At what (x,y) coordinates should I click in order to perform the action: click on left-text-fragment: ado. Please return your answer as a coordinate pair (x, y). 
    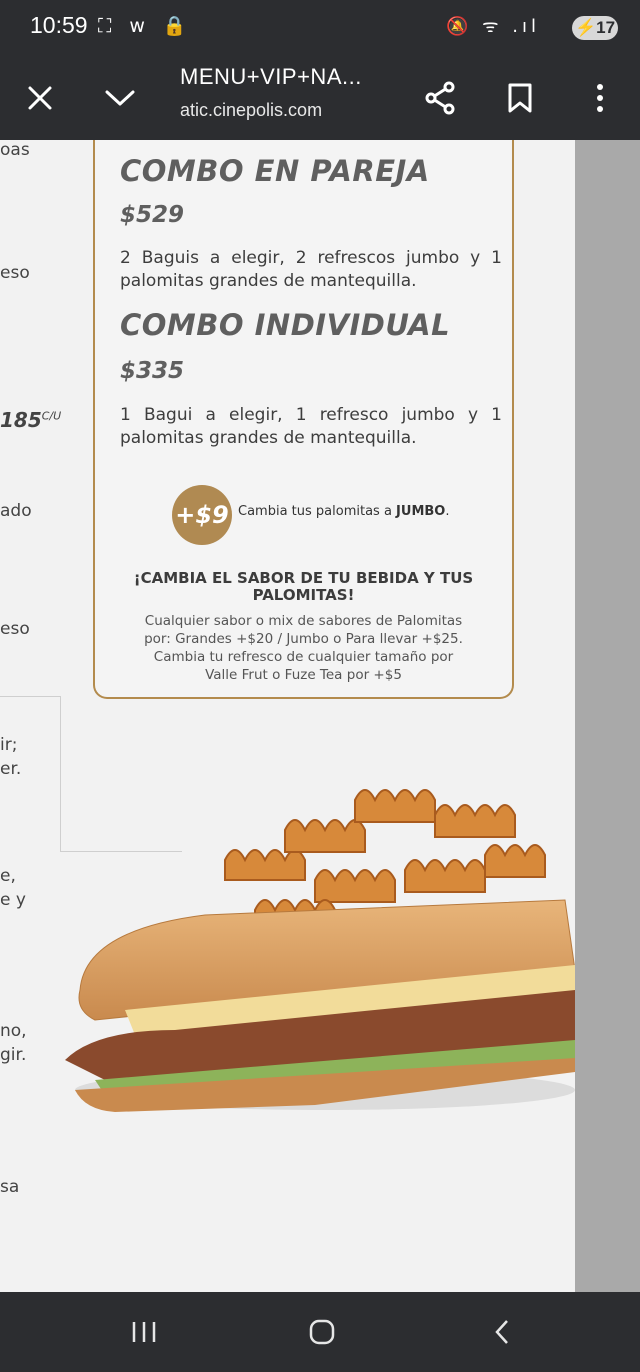
    Looking at the image, I should click on (16, 511).